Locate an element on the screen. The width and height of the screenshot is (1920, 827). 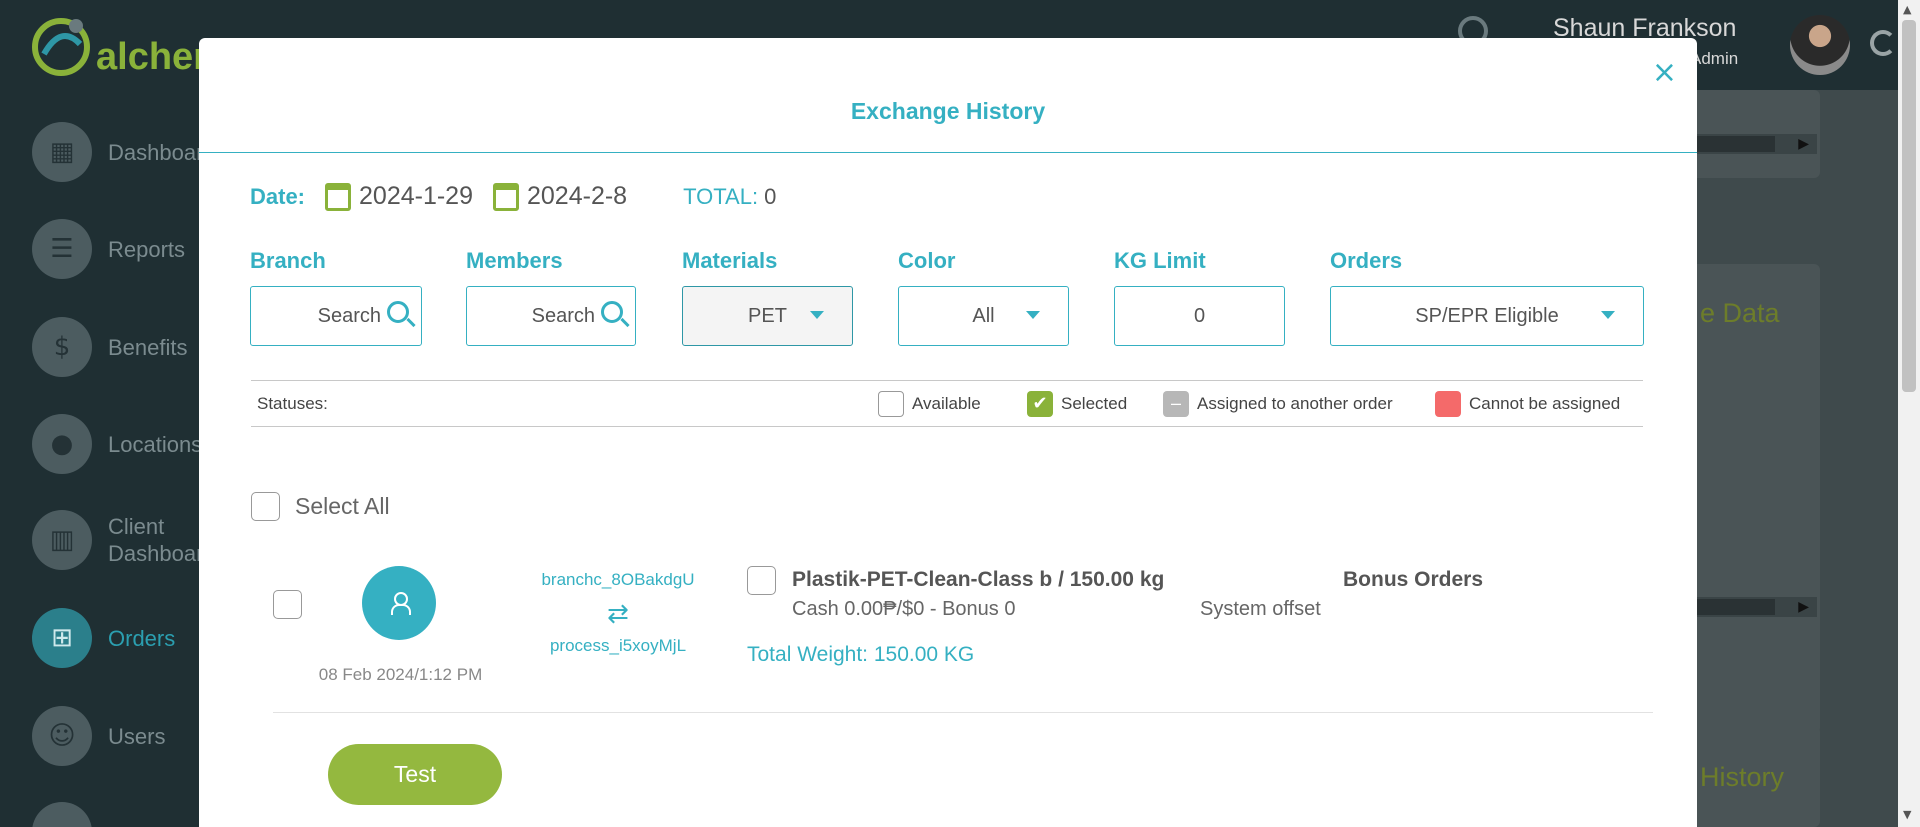
members-filter: Members Search is located at coordinates (551, 297).